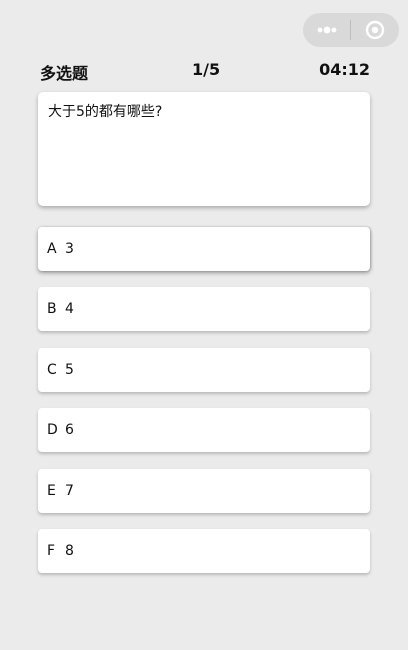 This screenshot has width=408, height=650. I want to click on countdown-timer: 04:12, so click(344, 69).